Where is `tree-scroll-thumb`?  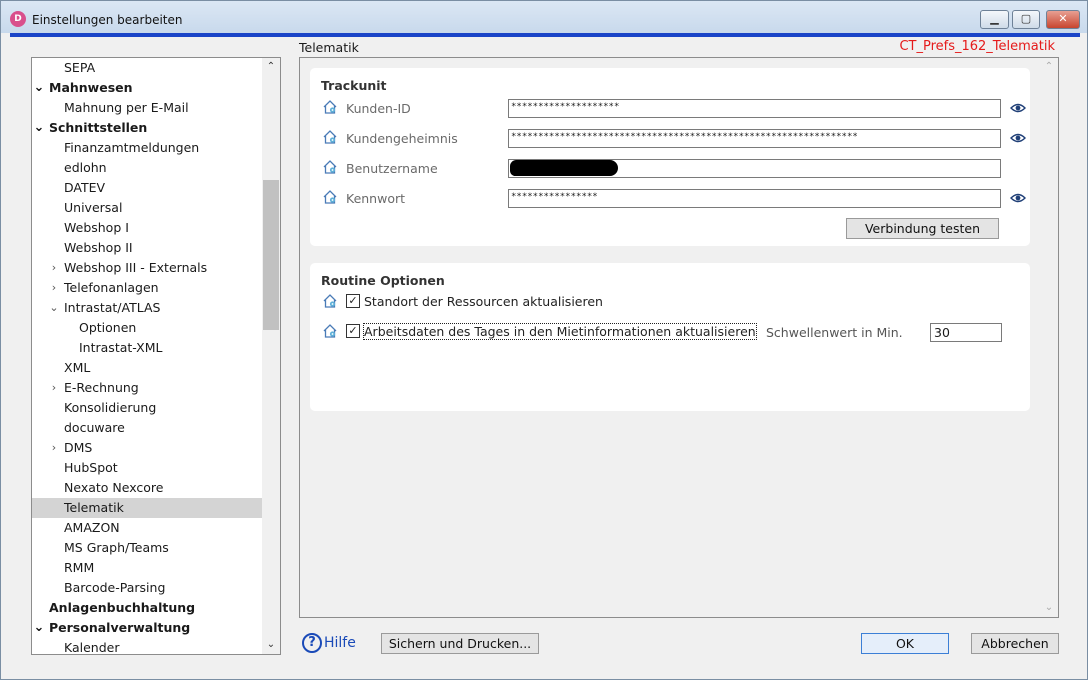 tree-scroll-thumb is located at coordinates (271, 255).